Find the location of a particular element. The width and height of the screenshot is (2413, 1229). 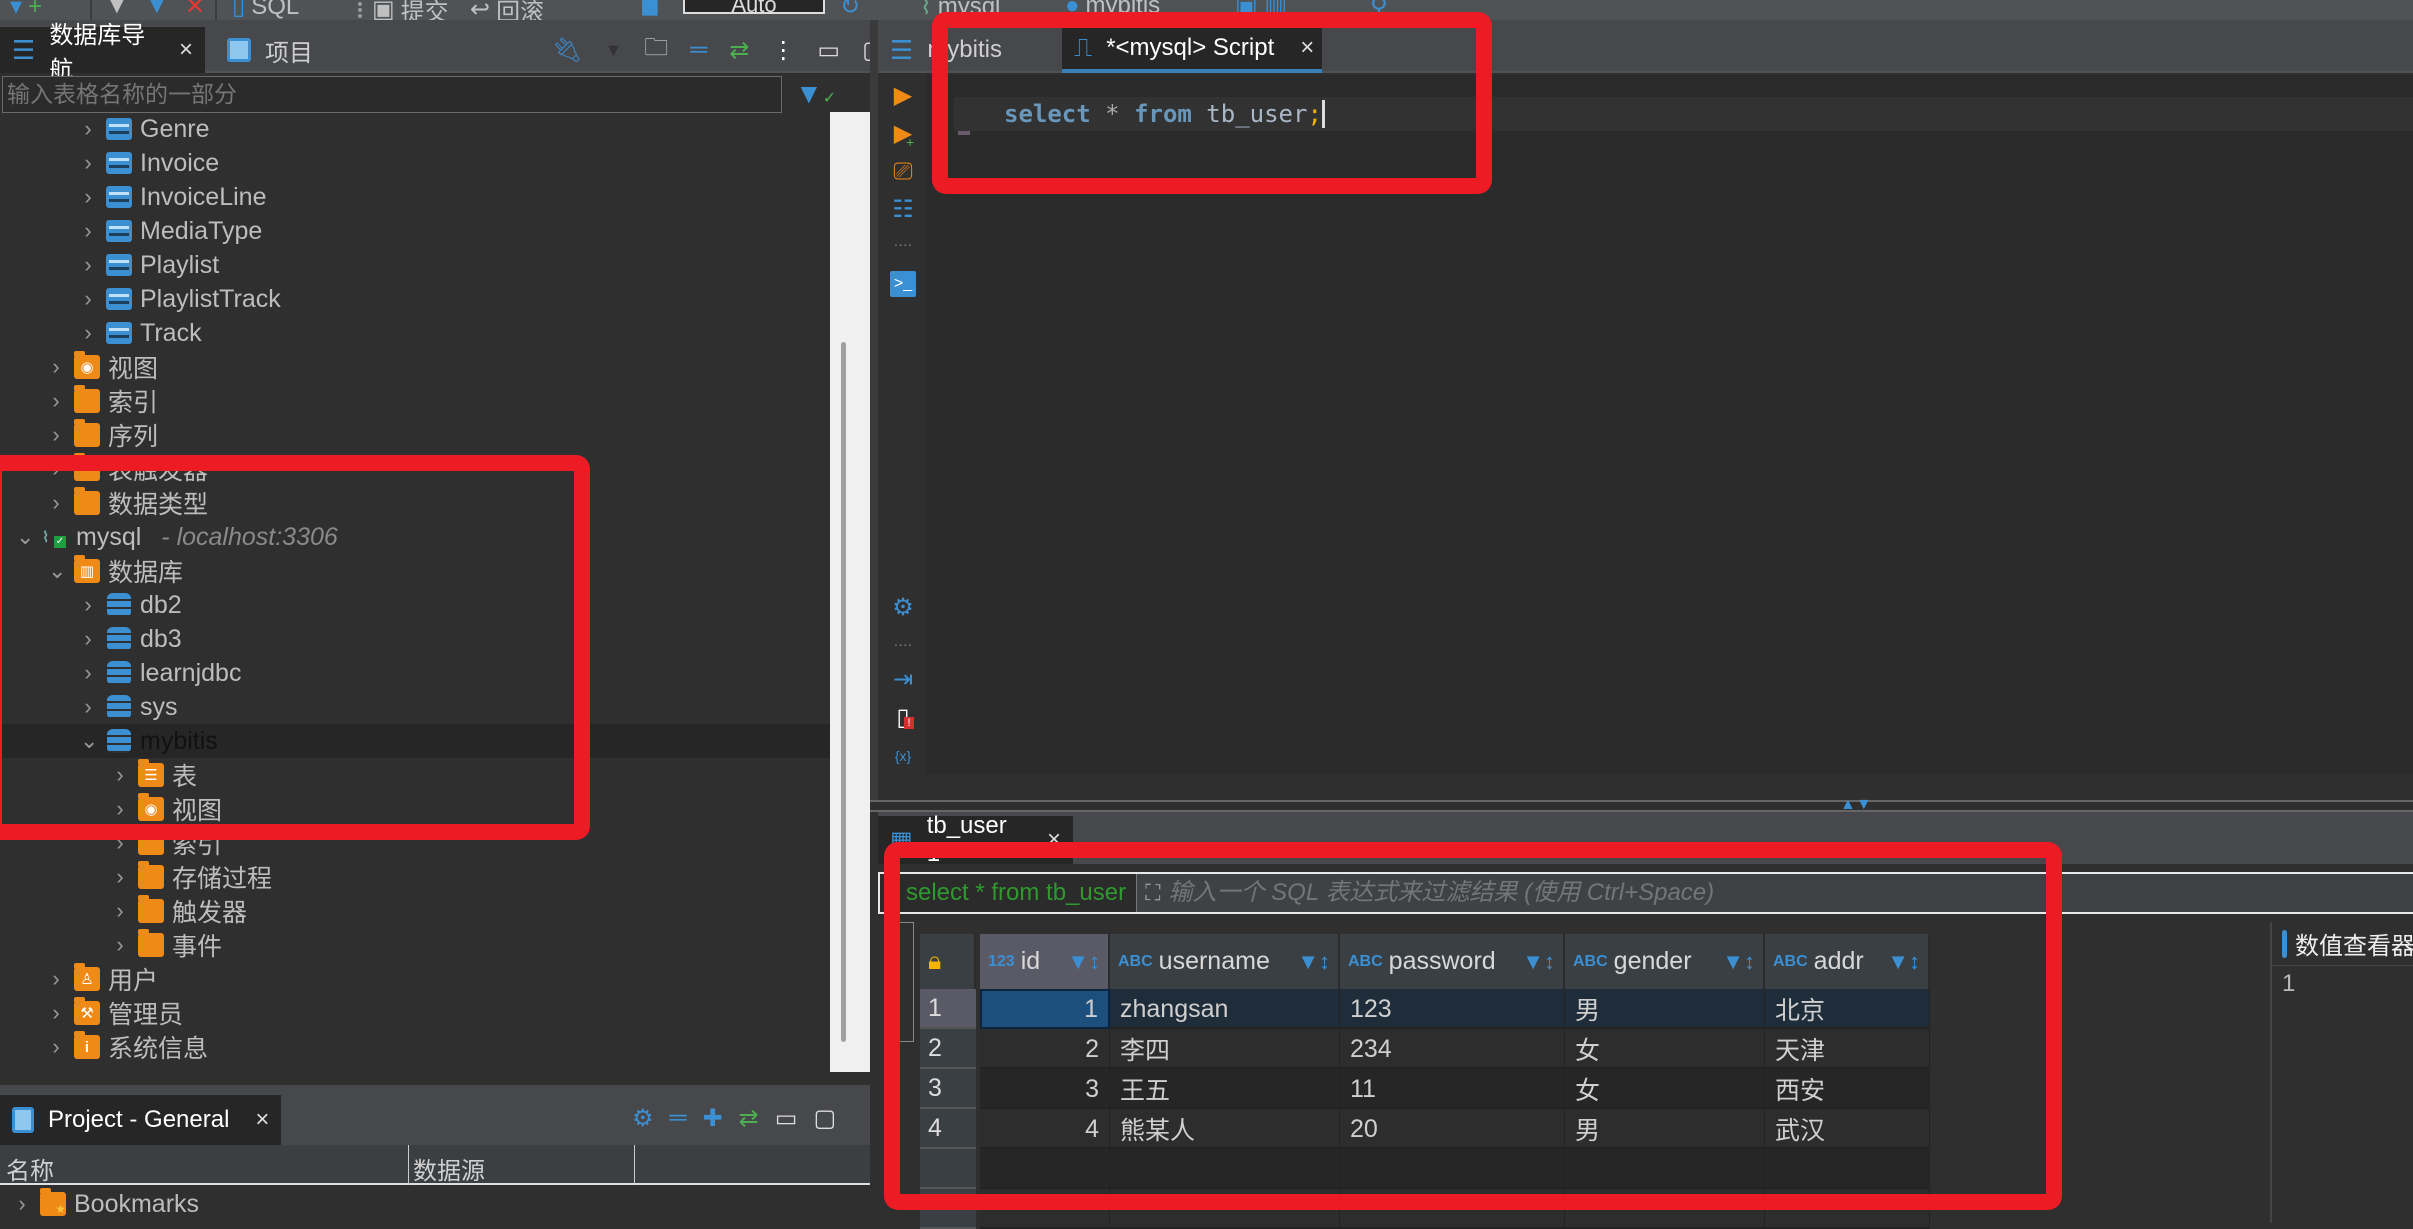

table-cell: zhangsan is located at coordinates (1225, 1009).